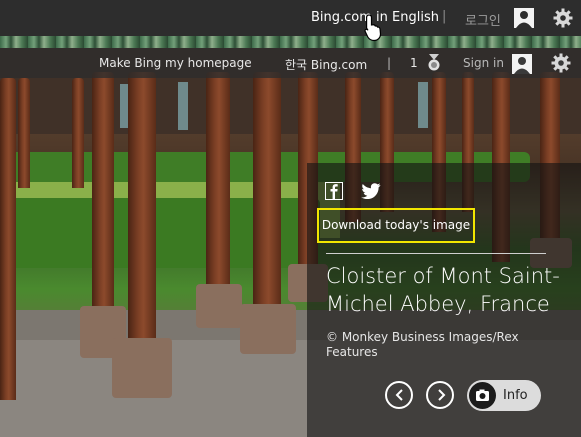  Describe the element at coordinates (515, 395) in the screenshot. I see `info-label: Info` at that location.